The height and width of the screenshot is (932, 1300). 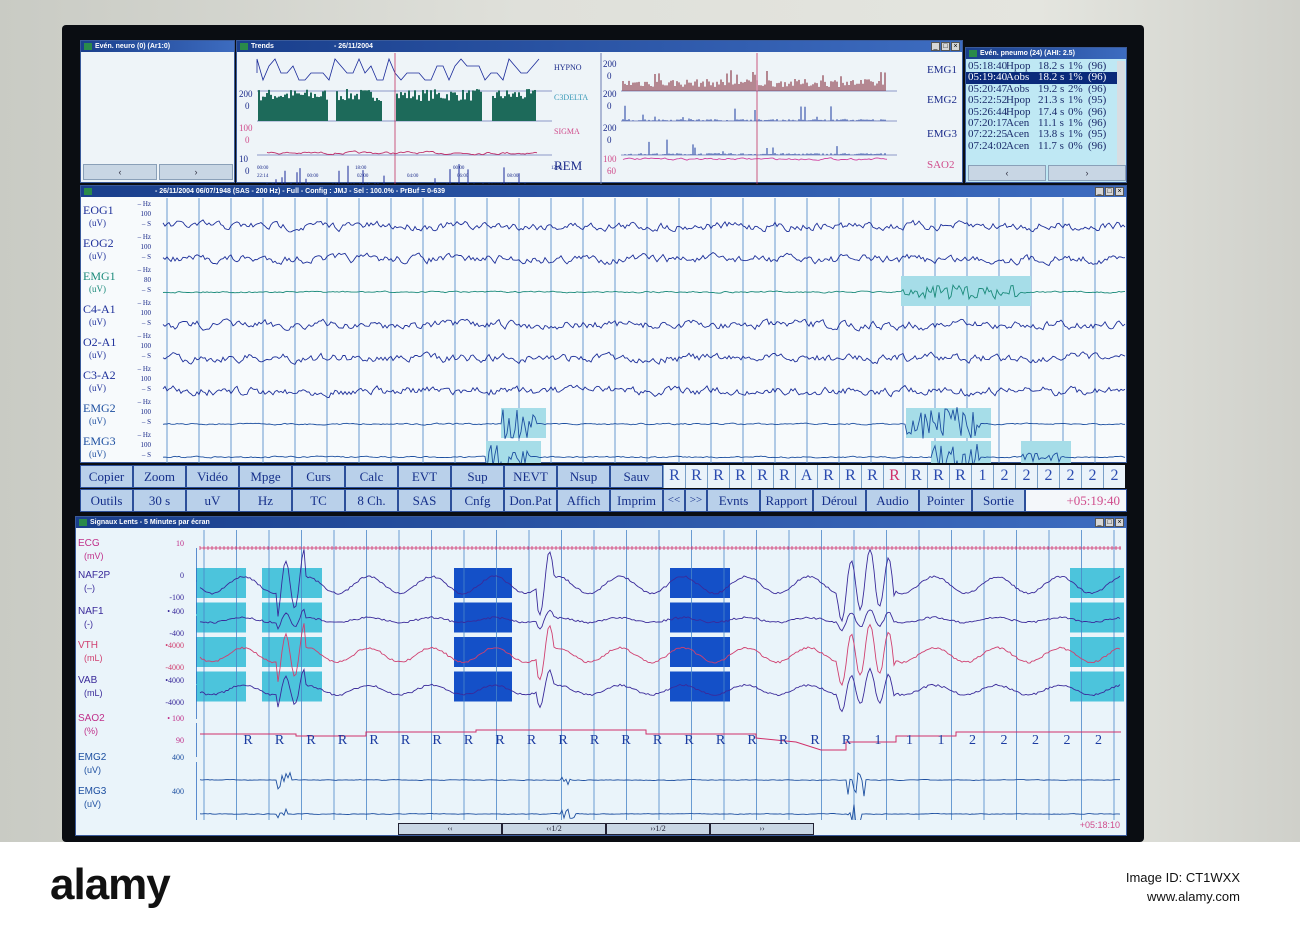 What do you see at coordinates (1007, 173) in the screenshot?
I see `pneumo-prev-button: ‹` at bounding box center [1007, 173].